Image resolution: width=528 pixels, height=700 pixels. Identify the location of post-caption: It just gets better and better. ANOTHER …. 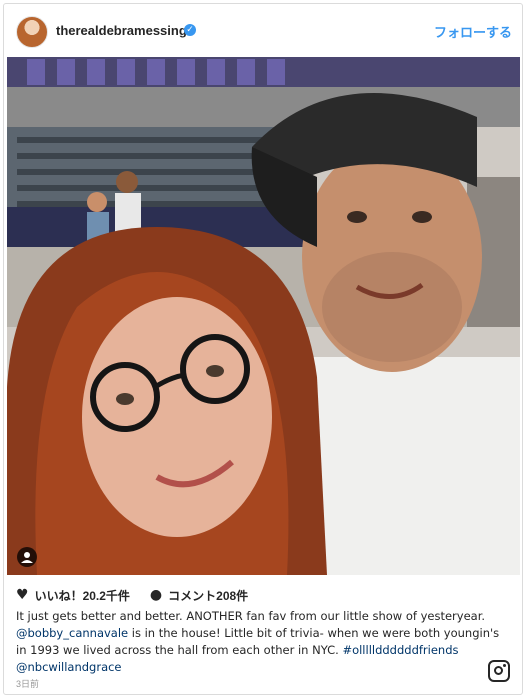
(261, 642).